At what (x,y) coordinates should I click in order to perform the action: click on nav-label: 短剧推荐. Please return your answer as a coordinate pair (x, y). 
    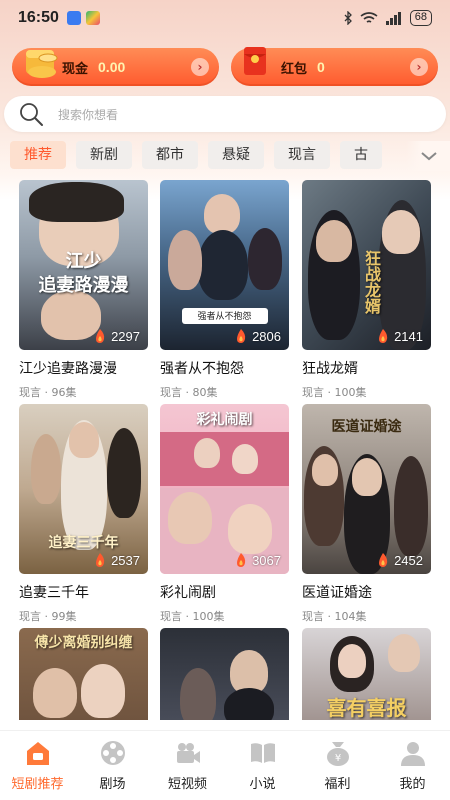
    Looking at the image, I should click on (37, 784).